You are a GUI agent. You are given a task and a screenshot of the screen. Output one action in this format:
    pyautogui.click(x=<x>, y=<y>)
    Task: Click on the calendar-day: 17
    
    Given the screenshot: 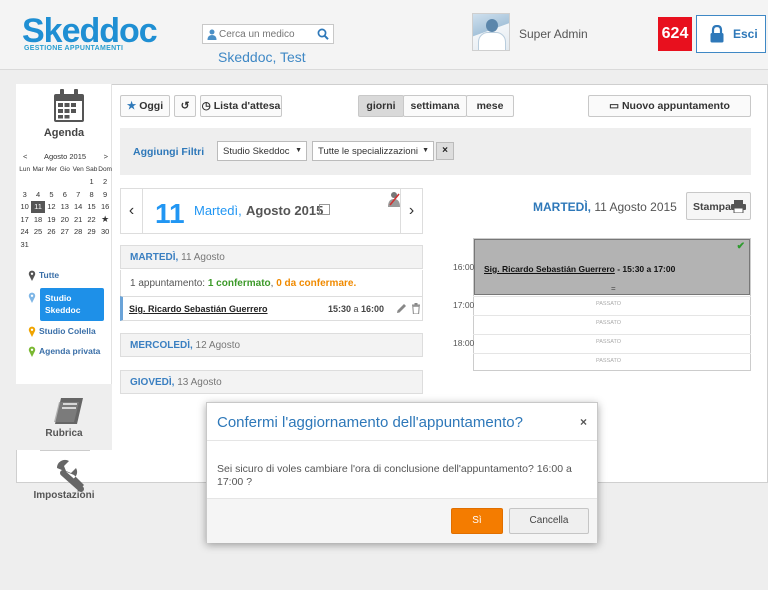 What is the action you would take?
    pyautogui.click(x=24, y=219)
    